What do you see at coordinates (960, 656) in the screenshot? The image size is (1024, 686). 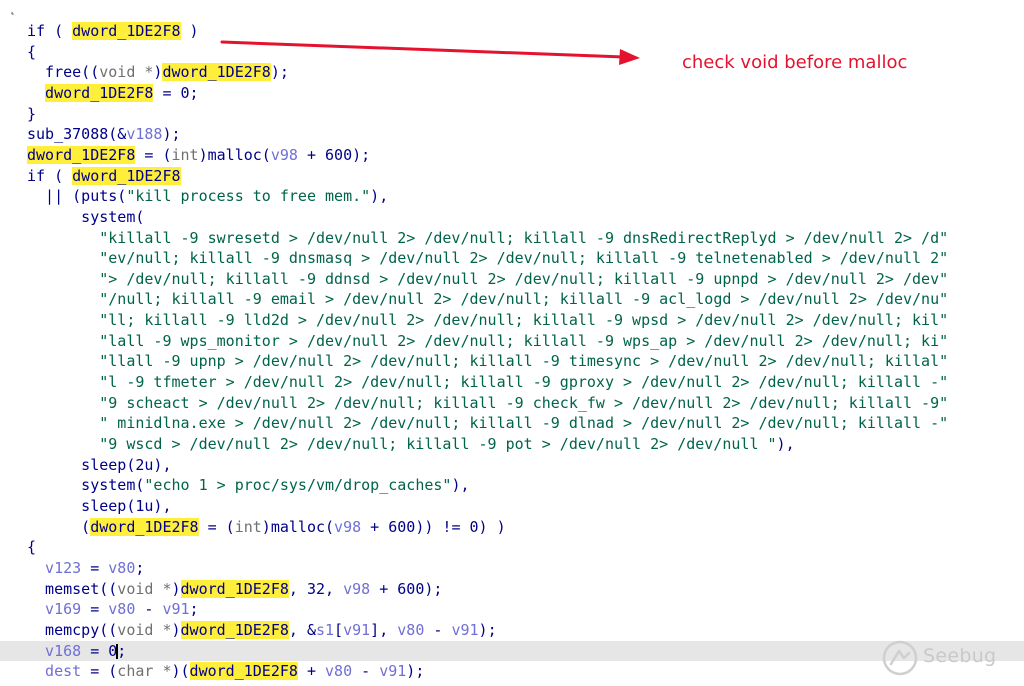 I see `watermark-text: Seebug` at bounding box center [960, 656].